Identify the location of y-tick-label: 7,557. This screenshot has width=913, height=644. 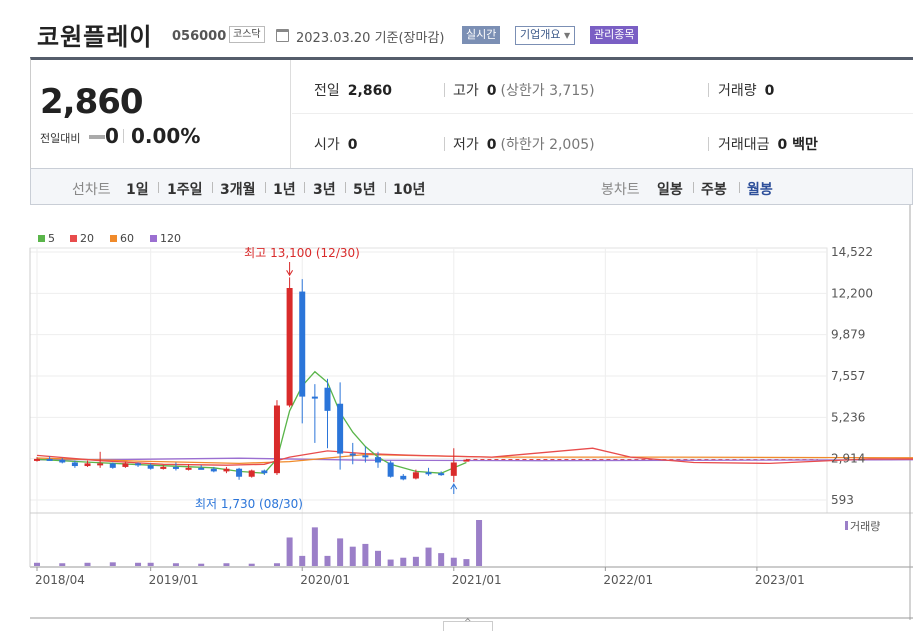
(848, 376).